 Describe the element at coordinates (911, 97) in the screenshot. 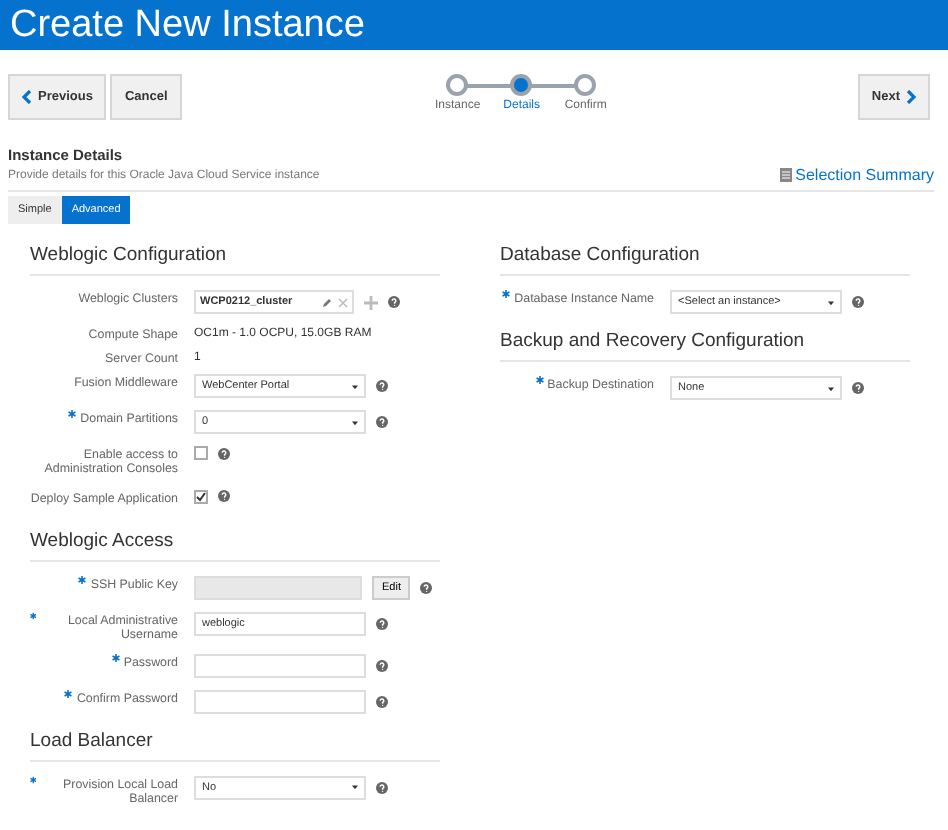

I see `chevron-right-icon` at that location.